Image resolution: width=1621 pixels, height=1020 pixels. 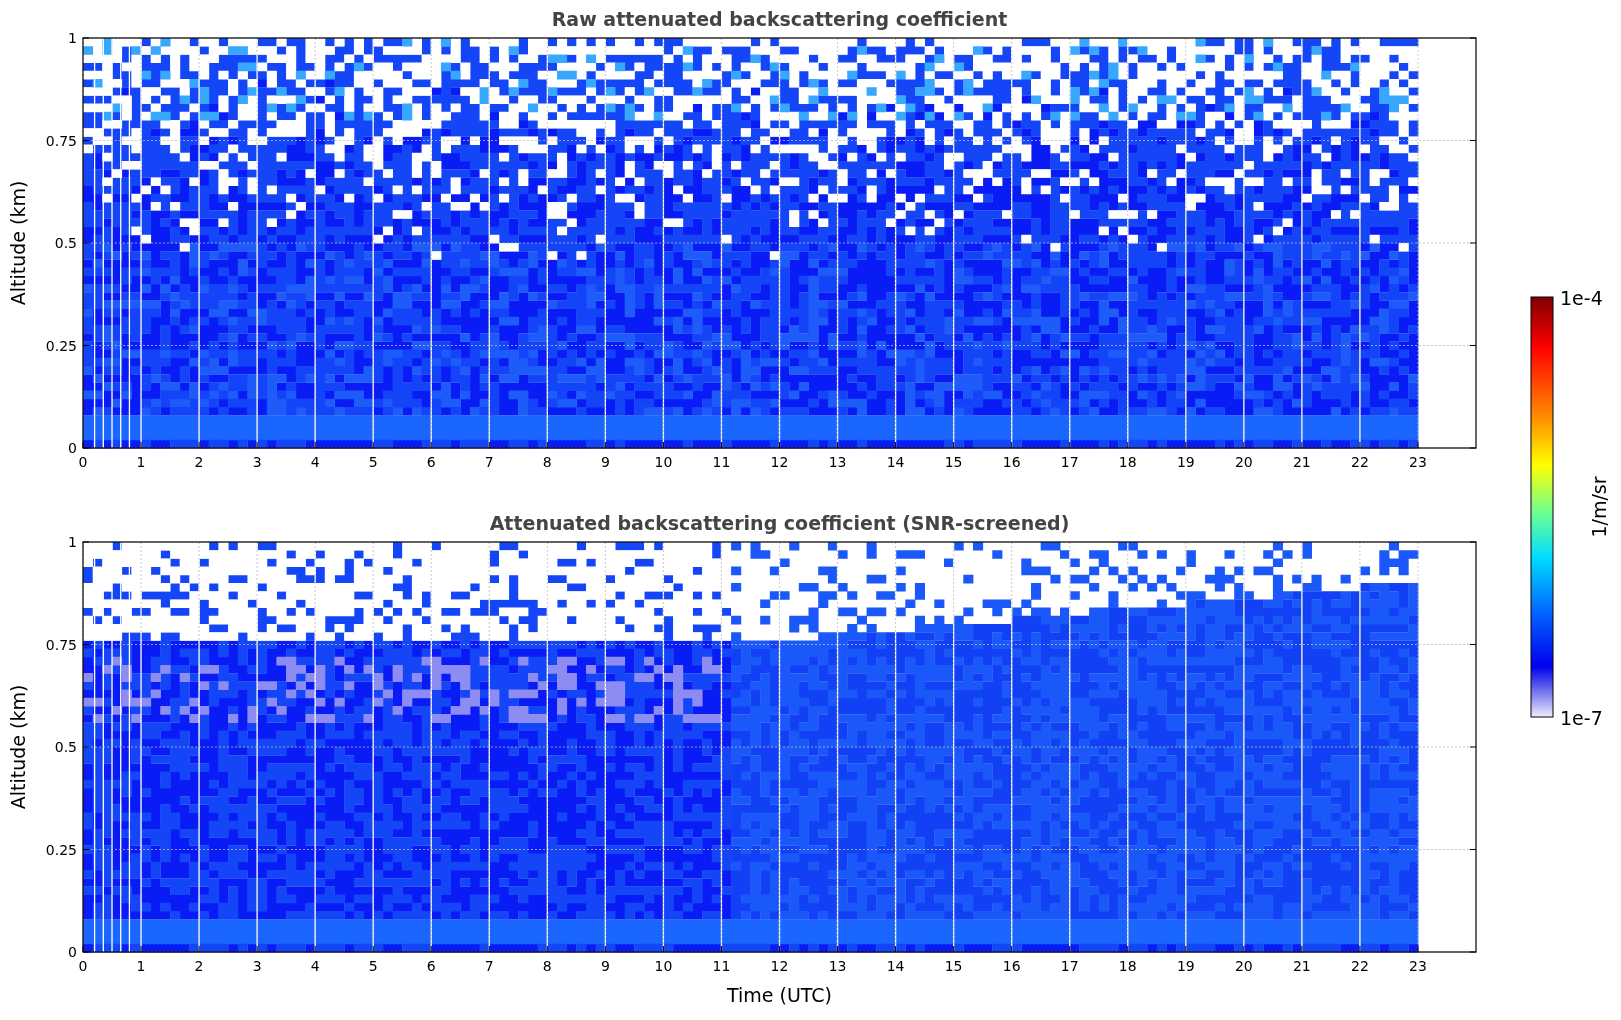 What do you see at coordinates (779, 19) in the screenshot?
I see `chart-title: Raw attenuated backscattering coefficient` at bounding box center [779, 19].